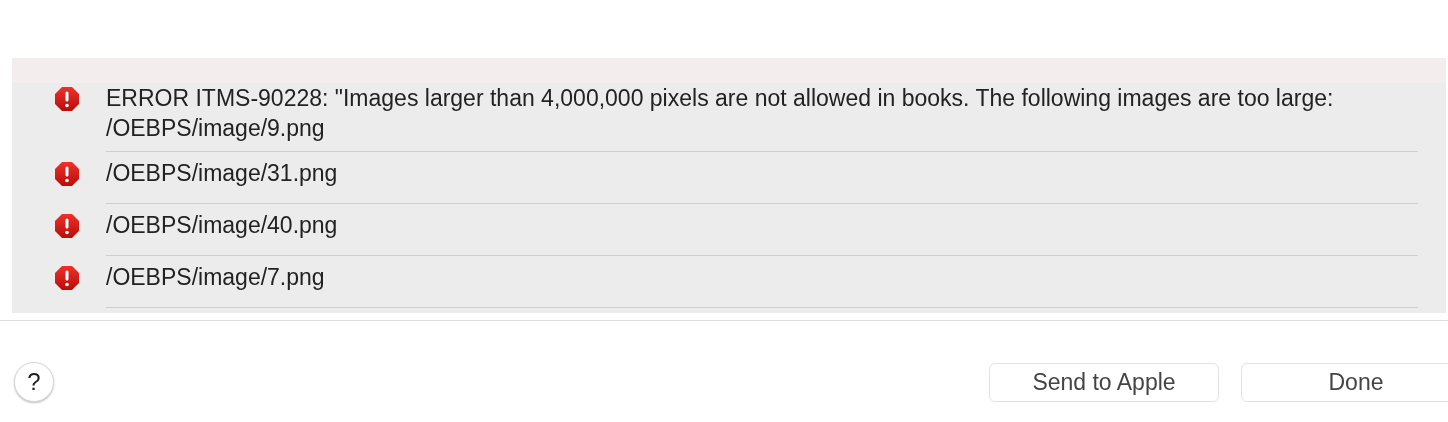 This screenshot has height=422, width=1448. Describe the element at coordinates (762, 117) in the screenshot. I see `issue-message: ERROR ITMS-90228: "Images larger than 4,000,000 pixels are not allowed in books. The following images are too large: /OEBPS/image/9.png` at that location.